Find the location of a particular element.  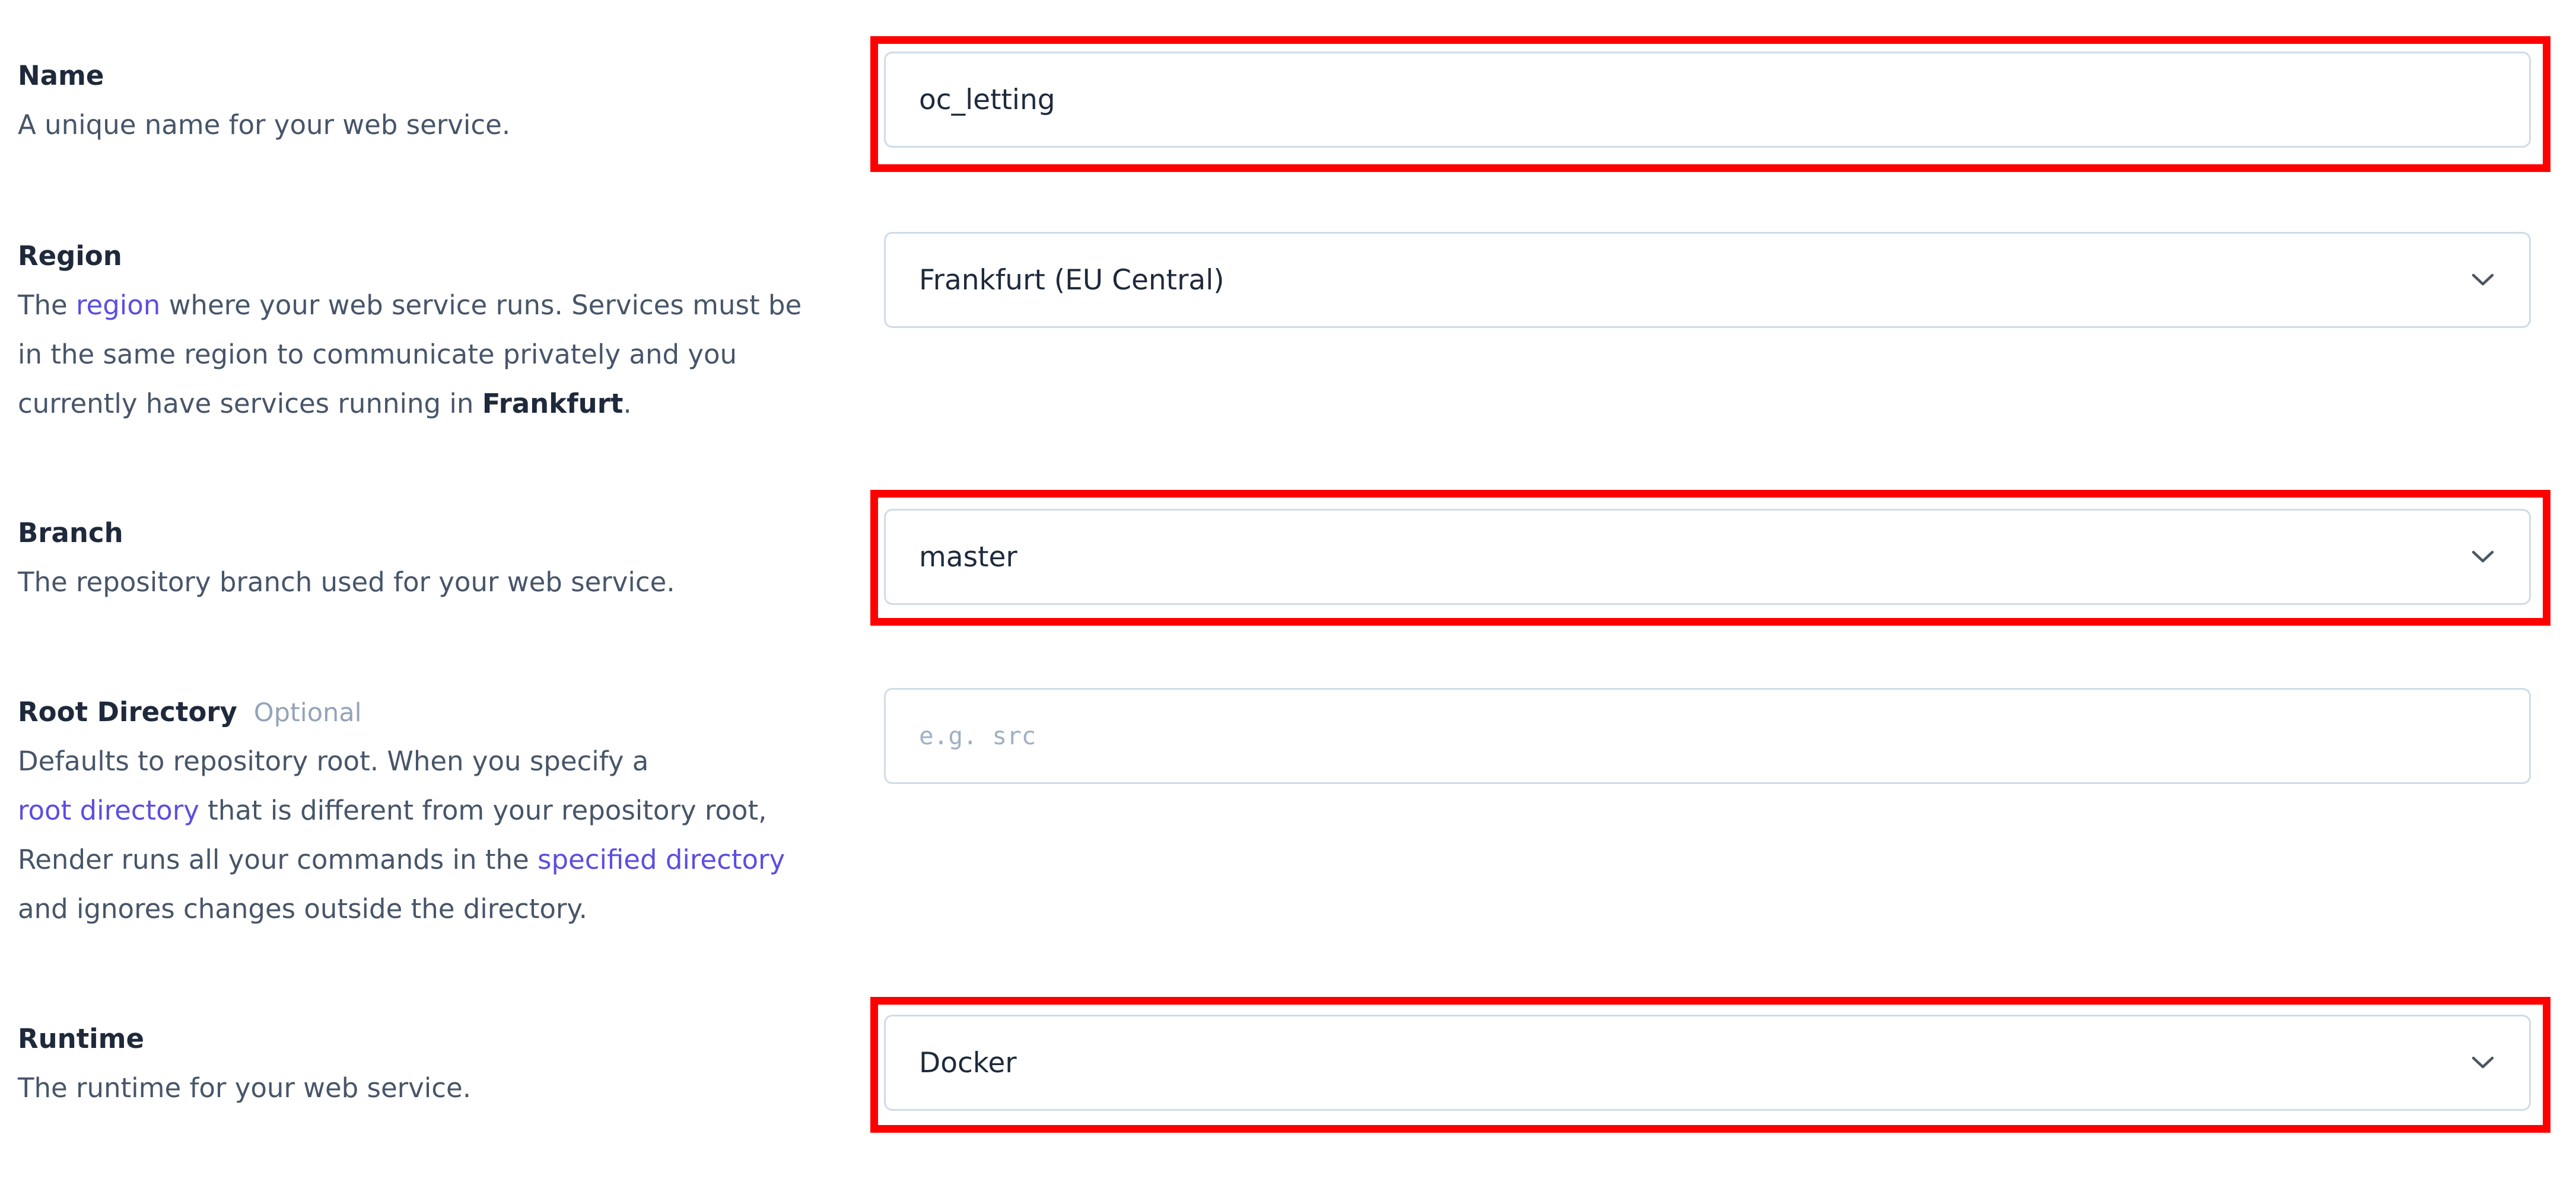

region-link: region is located at coordinates (118, 305).